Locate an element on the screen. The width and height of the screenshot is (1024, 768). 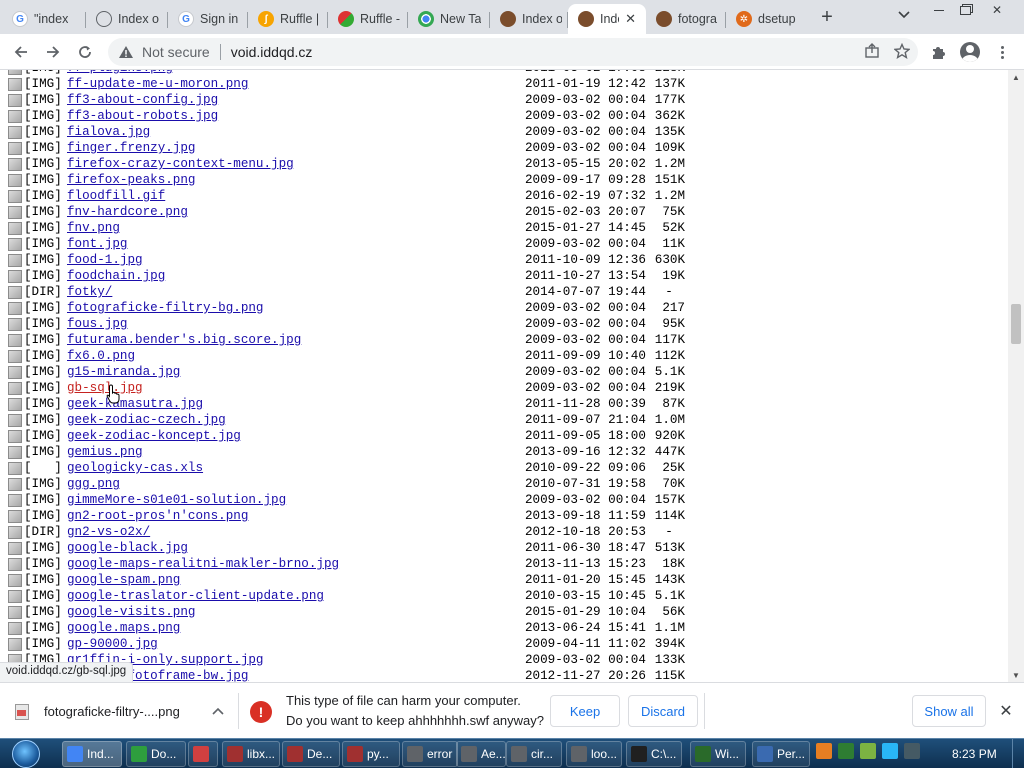
file-link: google.maps.png is located at coordinates (123, 628).